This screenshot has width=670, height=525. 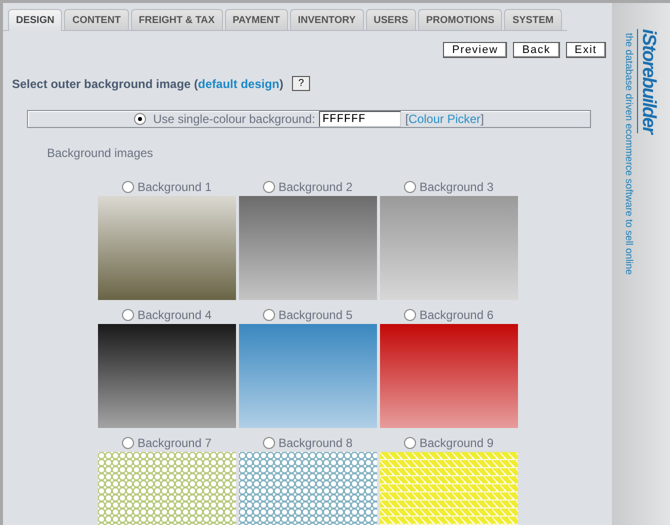 What do you see at coordinates (586, 50) in the screenshot?
I see `action-button: Exit` at bounding box center [586, 50].